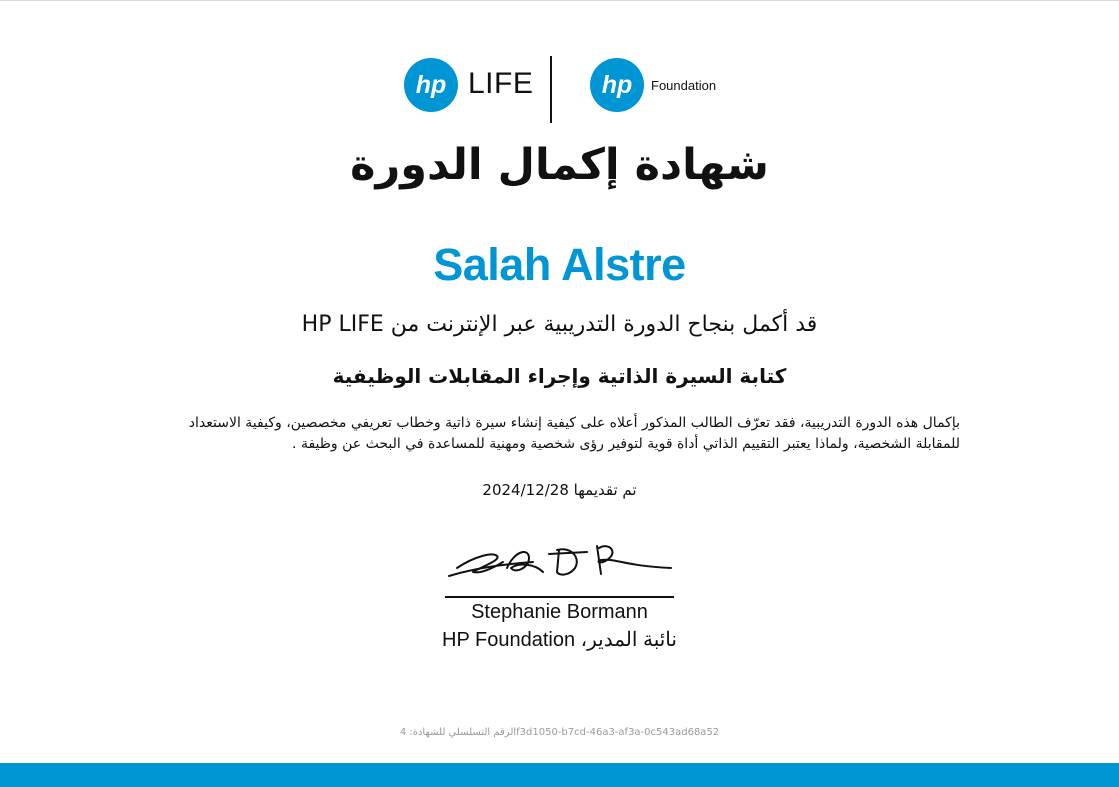  I want to click on foundation-wordmark: Foundation, so click(684, 85).